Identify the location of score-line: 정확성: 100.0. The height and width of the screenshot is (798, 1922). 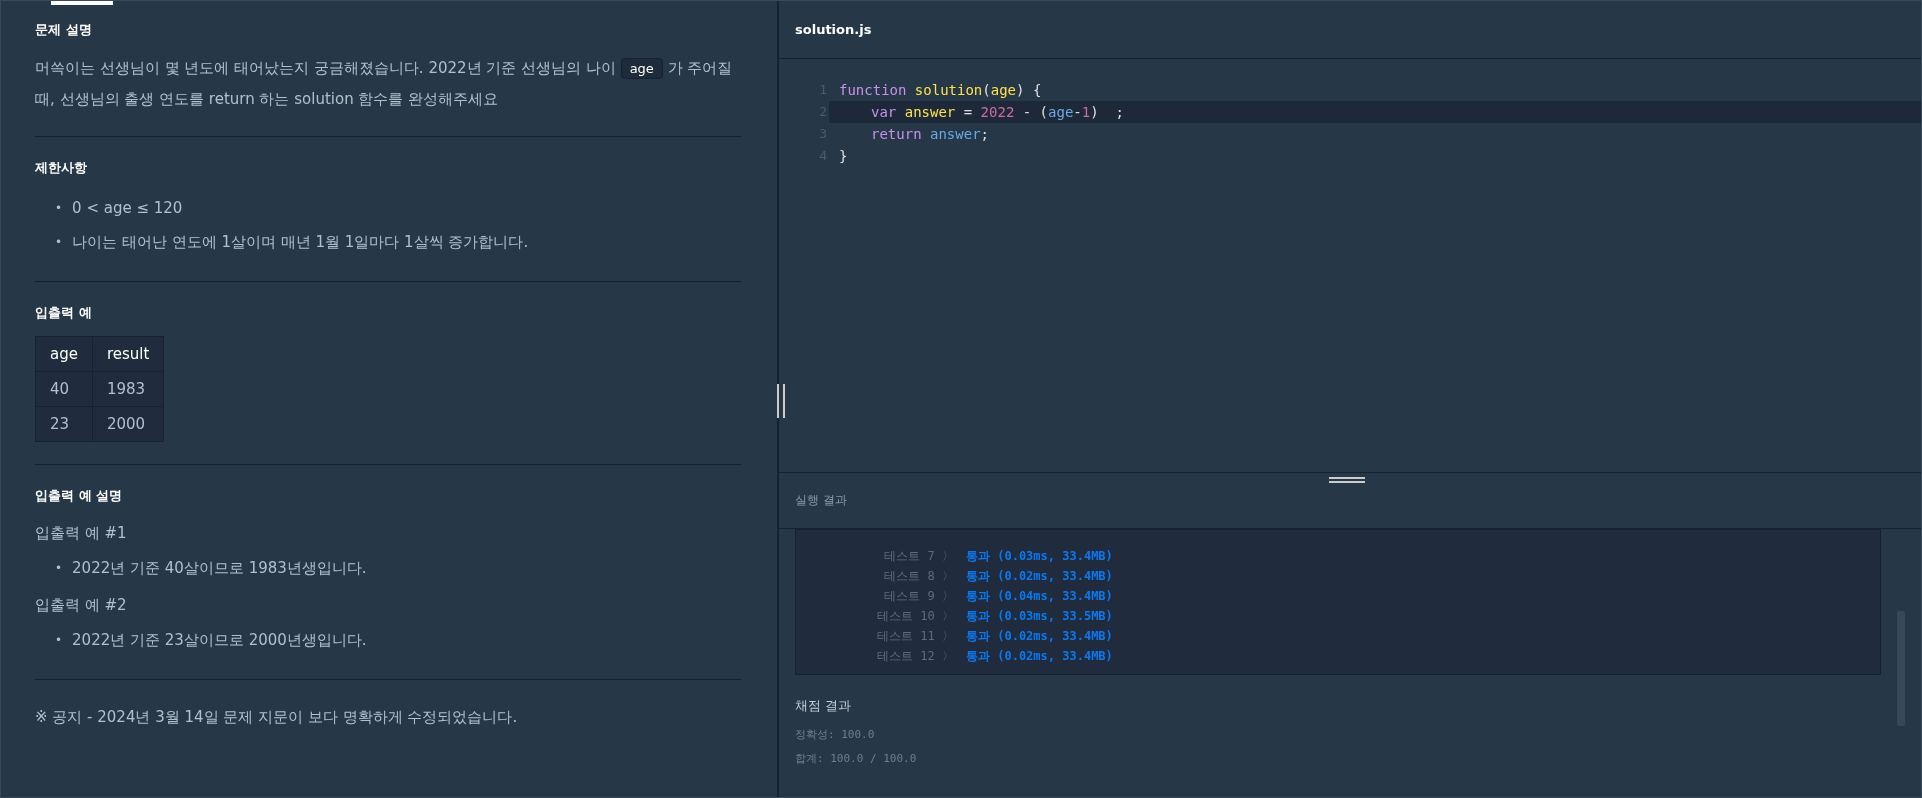
(835, 735).